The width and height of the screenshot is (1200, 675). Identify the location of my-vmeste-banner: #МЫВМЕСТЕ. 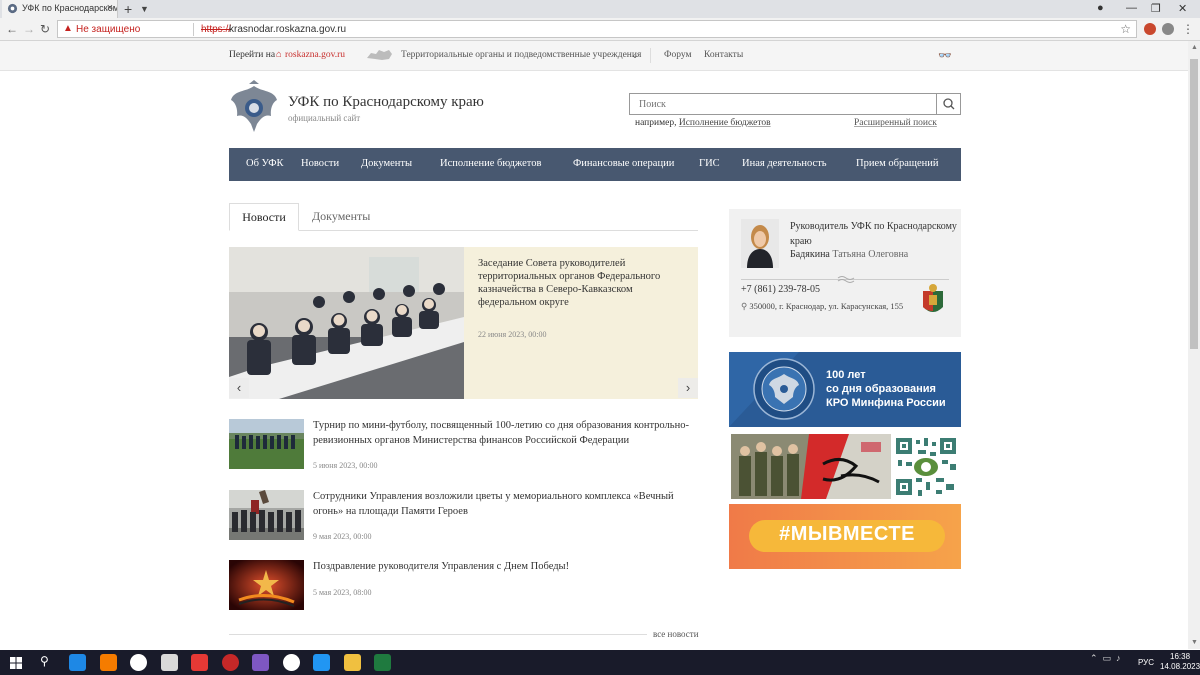
(845, 536).